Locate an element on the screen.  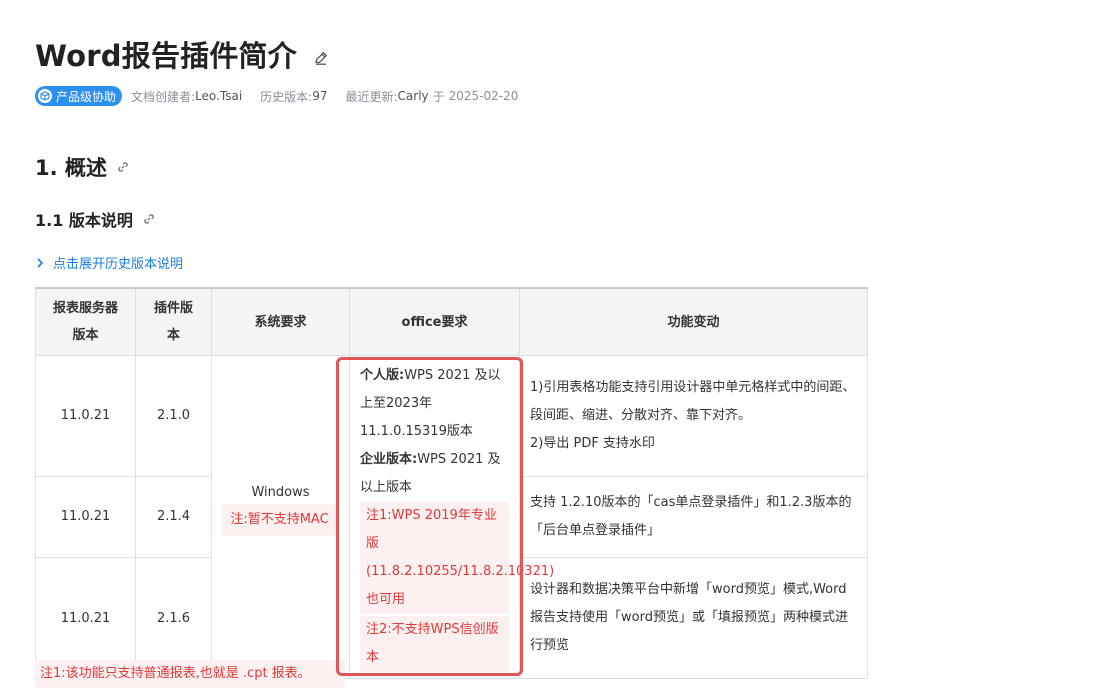
header-feature-changes: 功能变动 is located at coordinates (693, 321).